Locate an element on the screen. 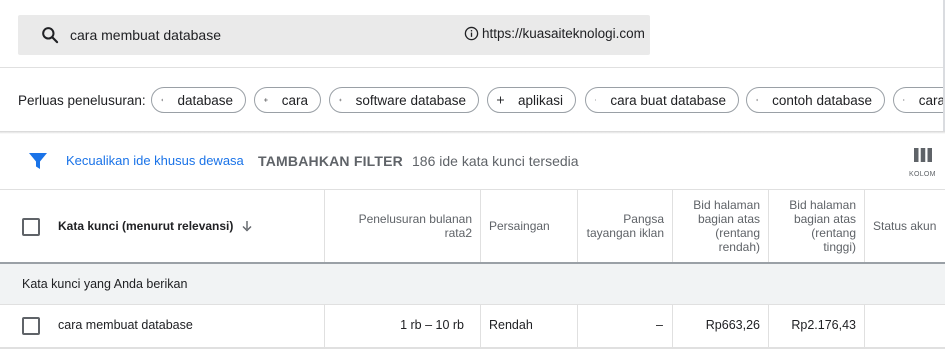 The image size is (945, 349). site-url: https://kuasaiteknologi.com is located at coordinates (554, 33).